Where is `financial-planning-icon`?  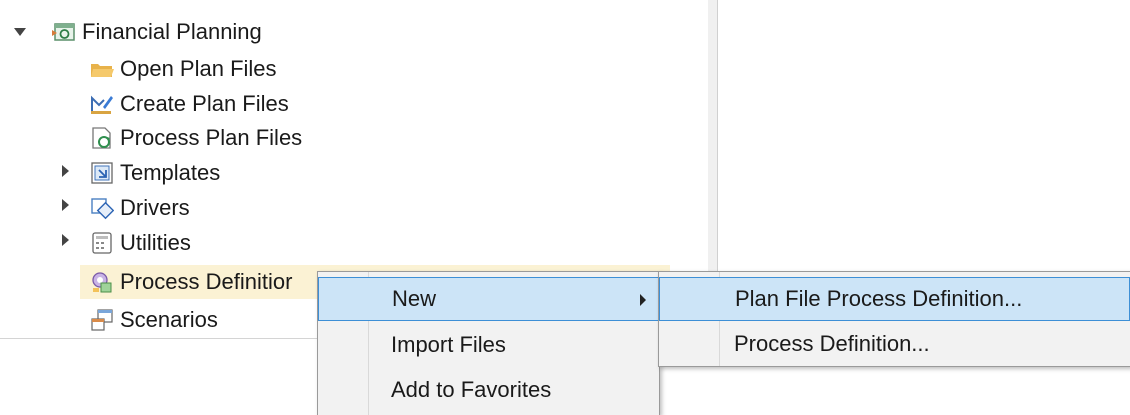
financial-planning-icon is located at coordinates (64, 32).